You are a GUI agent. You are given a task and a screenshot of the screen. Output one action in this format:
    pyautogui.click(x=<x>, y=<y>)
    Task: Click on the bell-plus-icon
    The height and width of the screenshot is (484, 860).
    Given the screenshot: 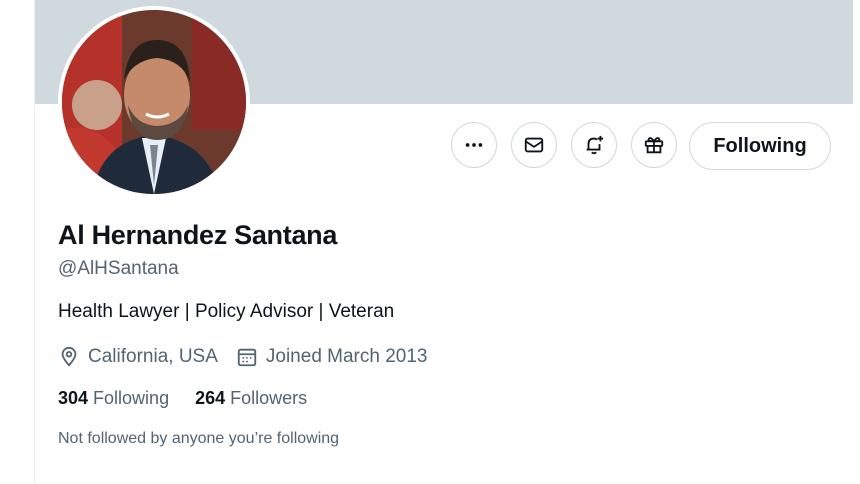 What is the action you would take?
    pyautogui.click(x=595, y=145)
    